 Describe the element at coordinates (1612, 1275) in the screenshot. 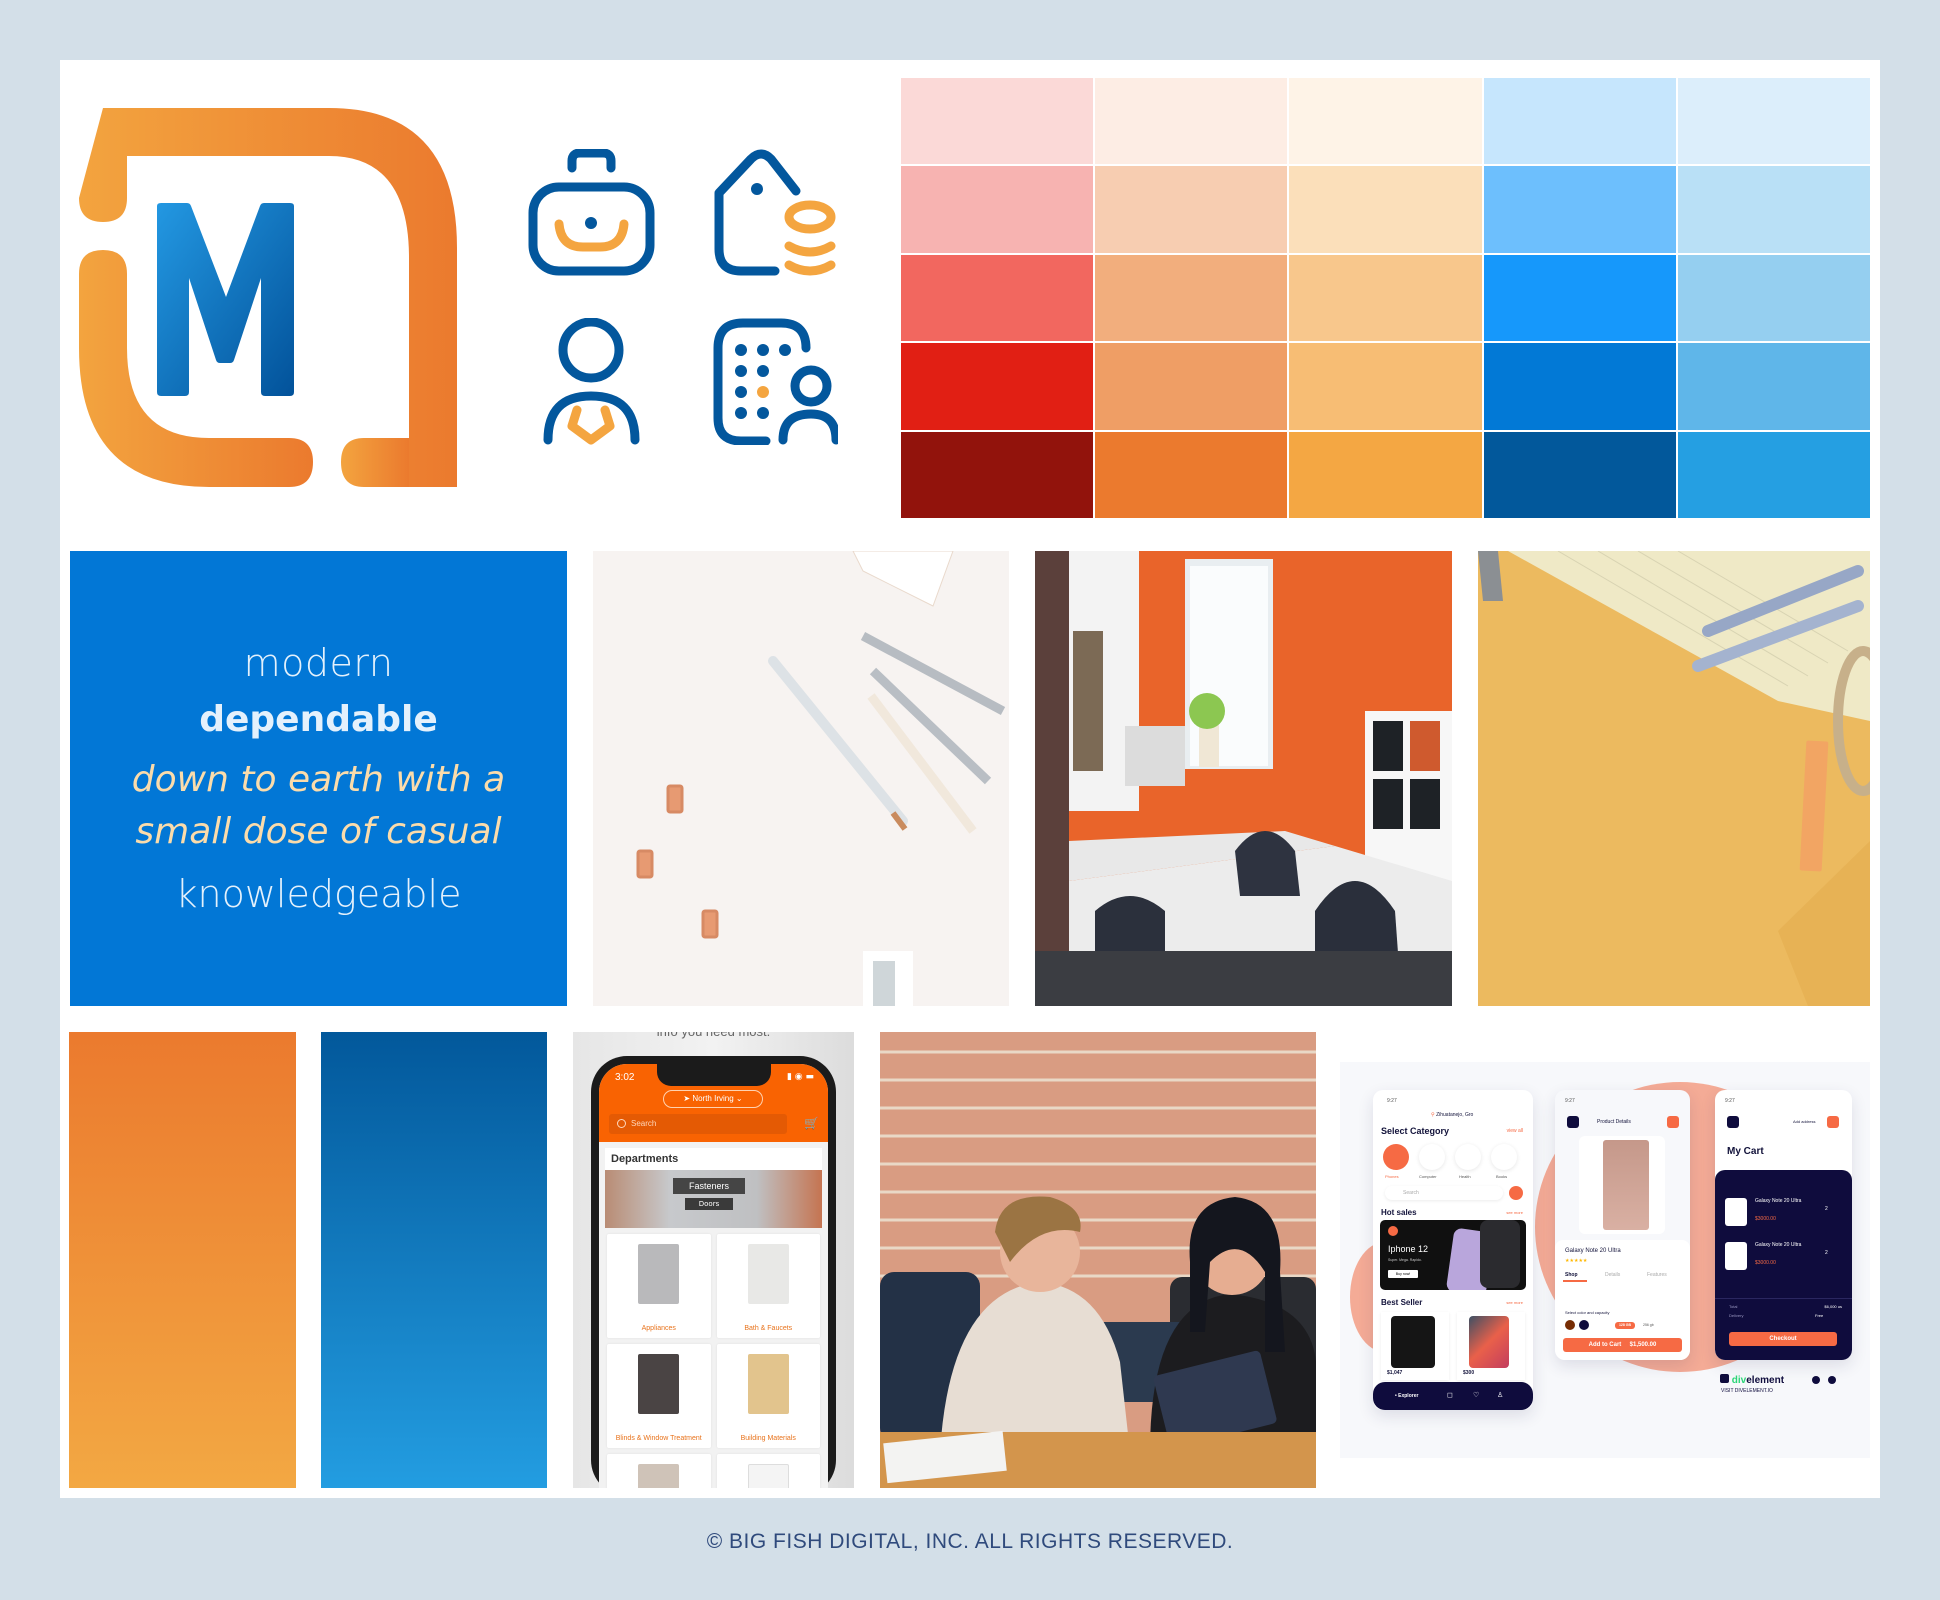

I see `tab-details: Details` at that location.